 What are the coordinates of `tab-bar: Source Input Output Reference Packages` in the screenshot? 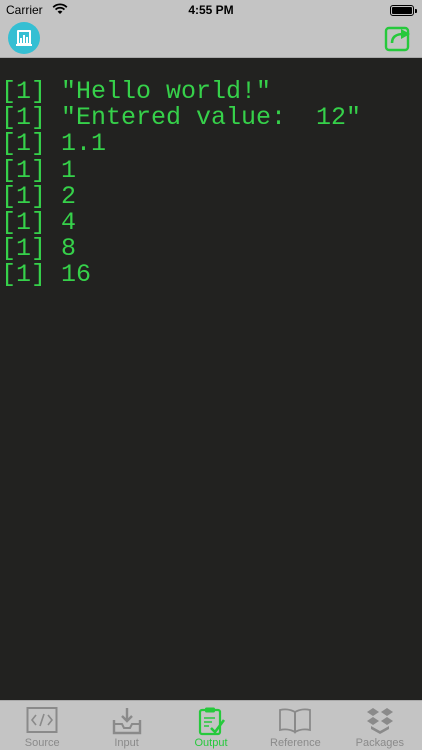 It's located at (211, 725).